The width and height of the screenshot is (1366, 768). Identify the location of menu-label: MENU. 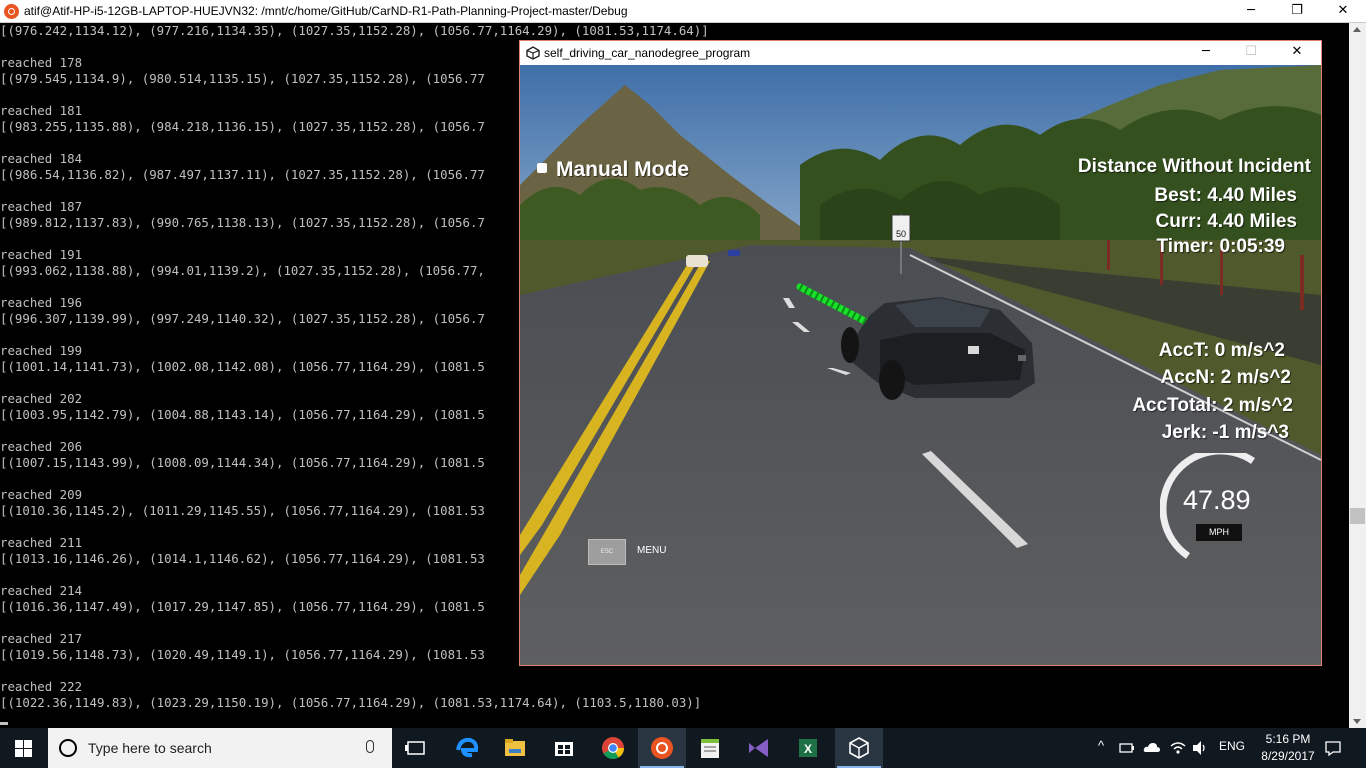
(651, 550).